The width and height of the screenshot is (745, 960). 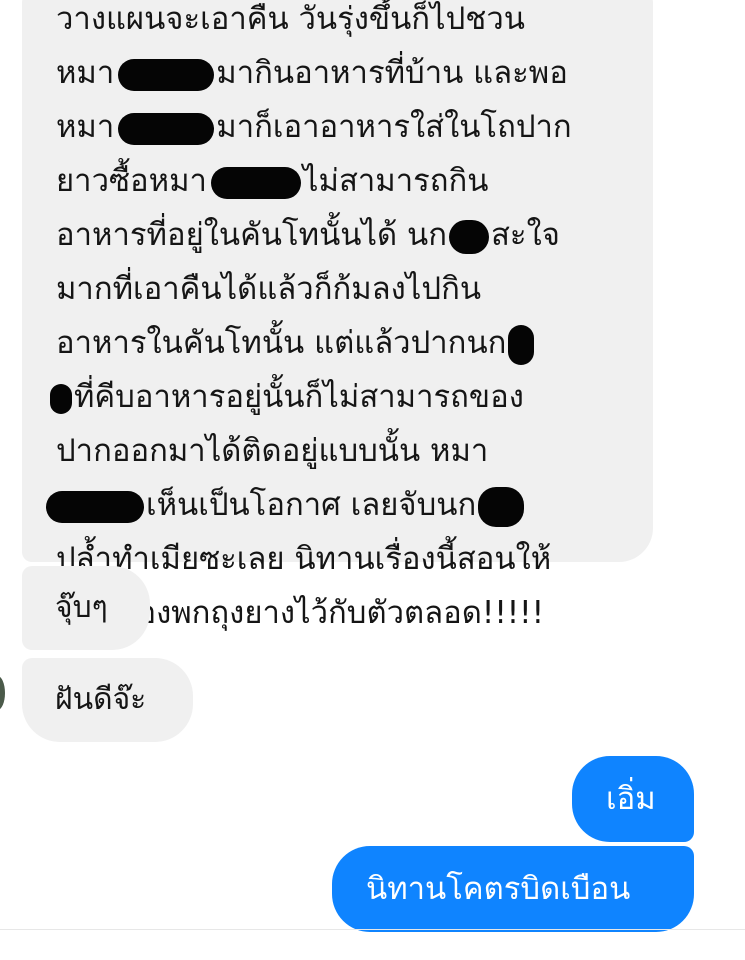 What do you see at coordinates (81, 607) in the screenshot?
I see `message-text: จุ๊บๆ` at bounding box center [81, 607].